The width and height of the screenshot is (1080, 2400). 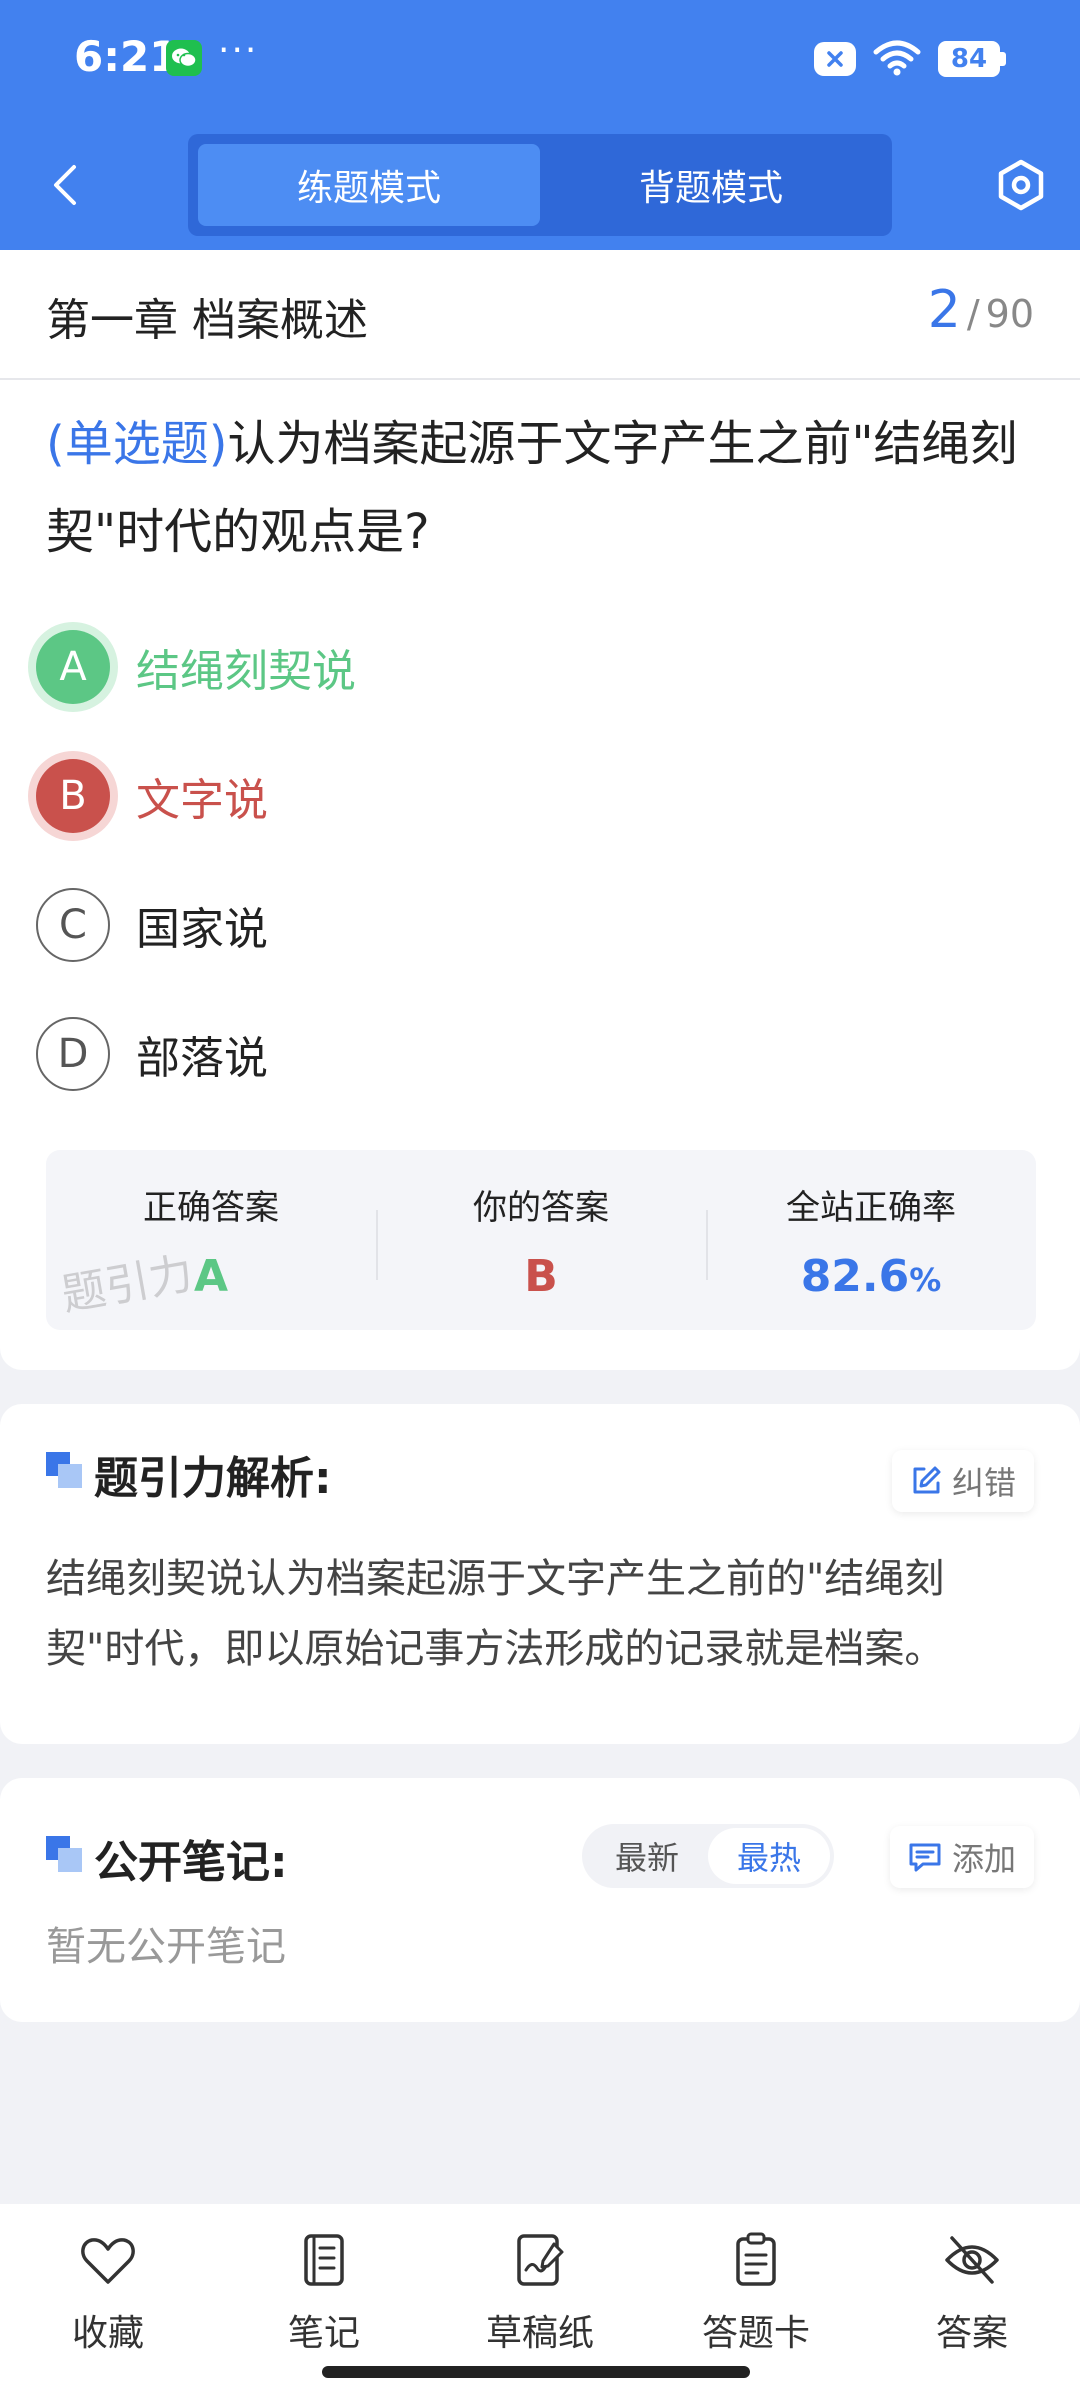 I want to click on option-d: D 部落说, so click(x=386, y=1054).